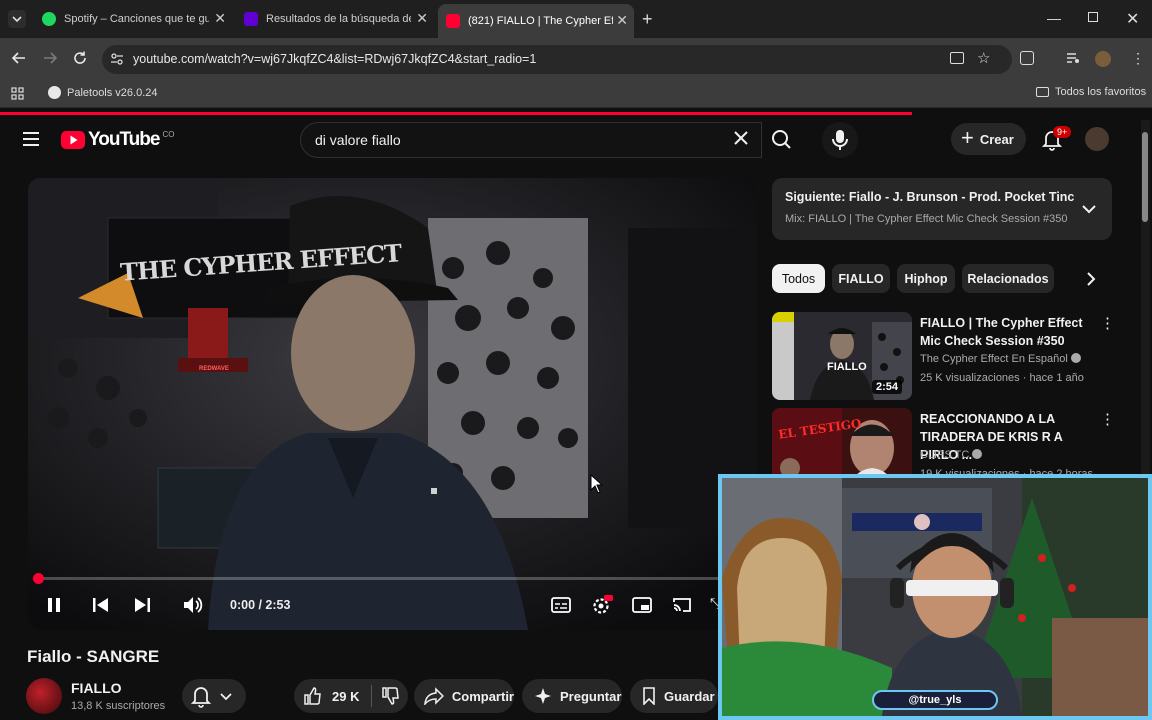 Image resolution: width=1152 pixels, height=720 pixels. What do you see at coordinates (482, 696) in the screenshot?
I see `share-label: Compartir` at bounding box center [482, 696].